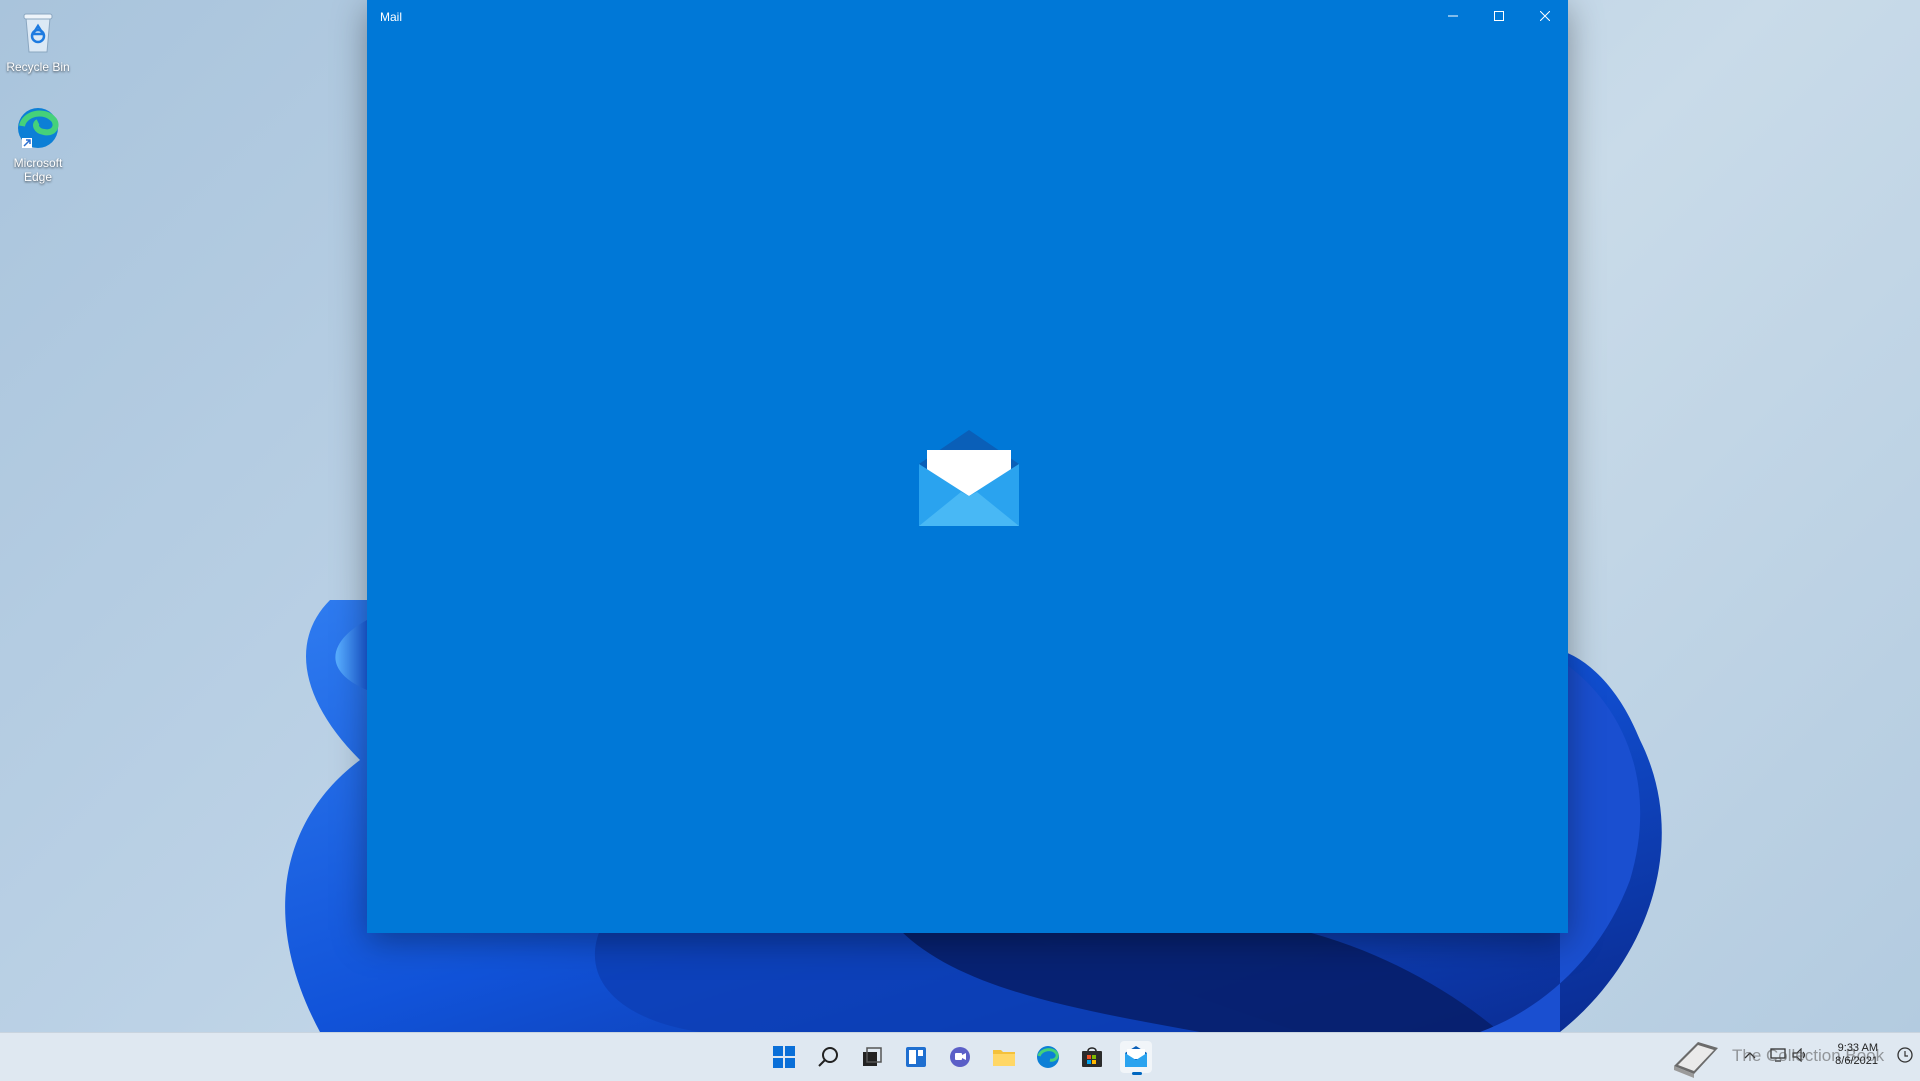  I want to click on book-watermark-icon, so click(1696, 1060).